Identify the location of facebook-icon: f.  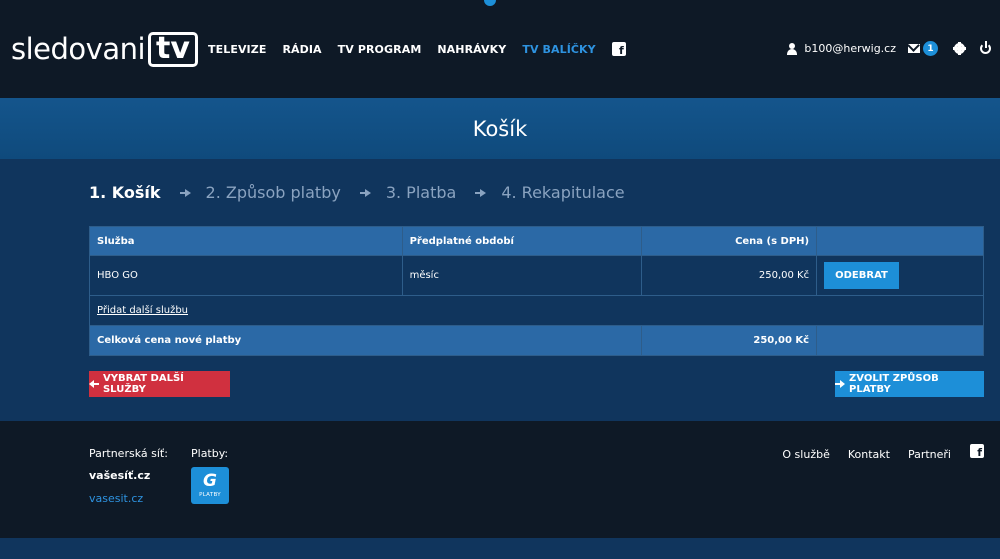
(618, 49).